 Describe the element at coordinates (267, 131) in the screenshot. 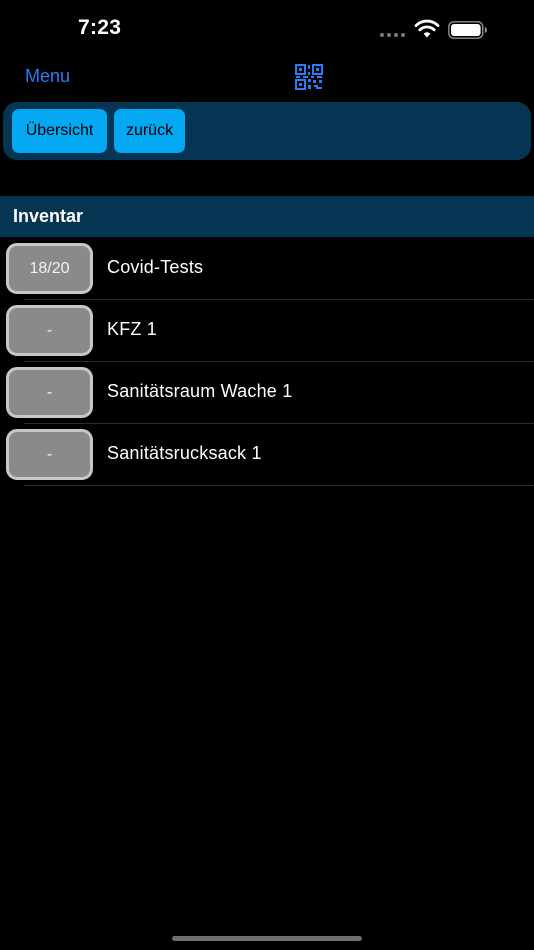

I see `toolbar-panel: Übersicht zurück` at that location.